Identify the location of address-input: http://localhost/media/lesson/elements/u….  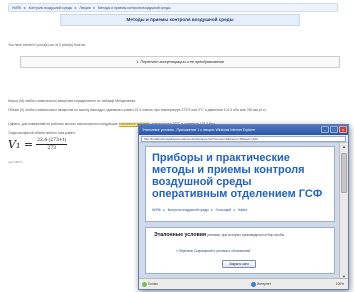
(243, 139).